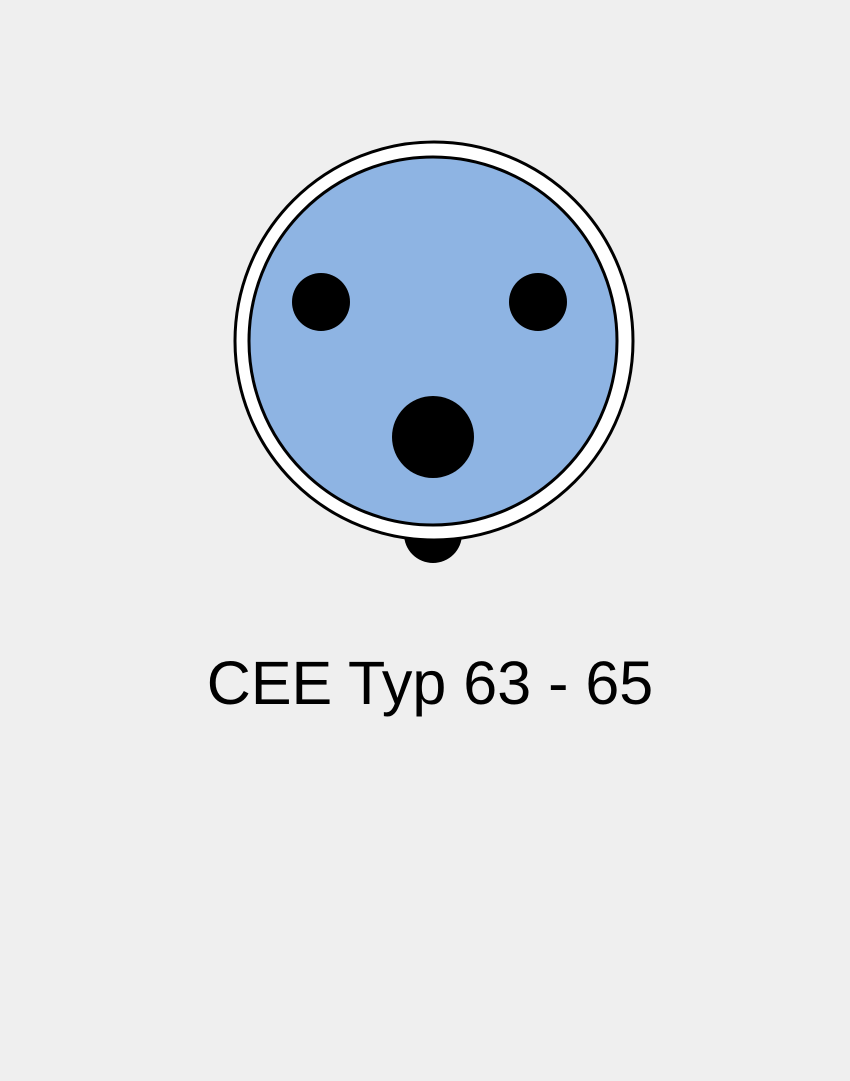 The width and height of the screenshot is (850, 1081). Describe the element at coordinates (430, 683) in the screenshot. I see `socket-caption: CEE Typ 63 - 65` at that location.